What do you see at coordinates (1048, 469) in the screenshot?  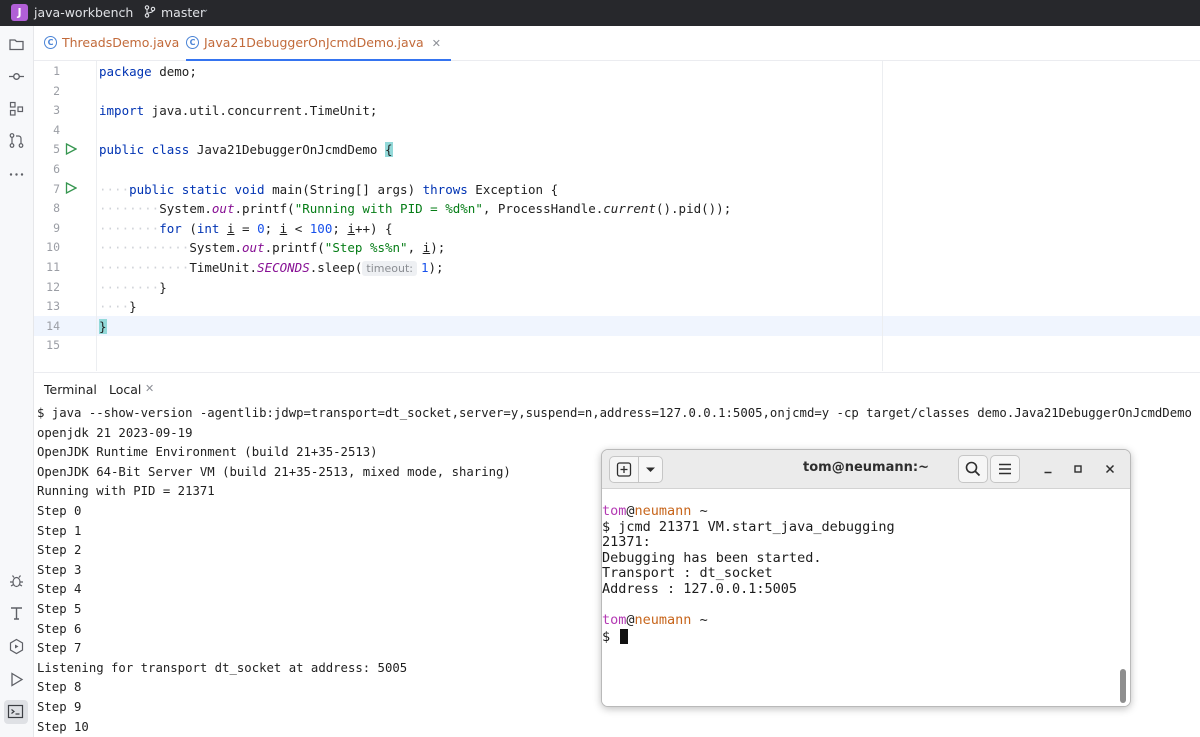 I see `minimize-button` at bounding box center [1048, 469].